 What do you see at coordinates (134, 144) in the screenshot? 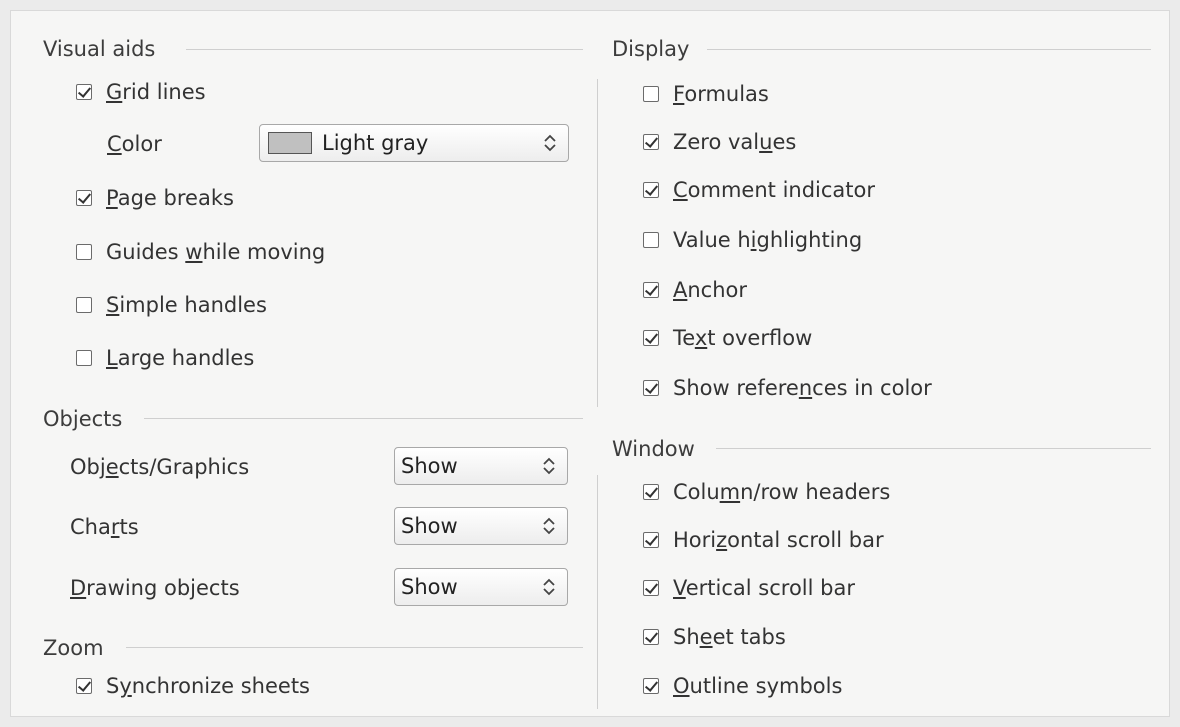
I see `color-label: Color` at bounding box center [134, 144].